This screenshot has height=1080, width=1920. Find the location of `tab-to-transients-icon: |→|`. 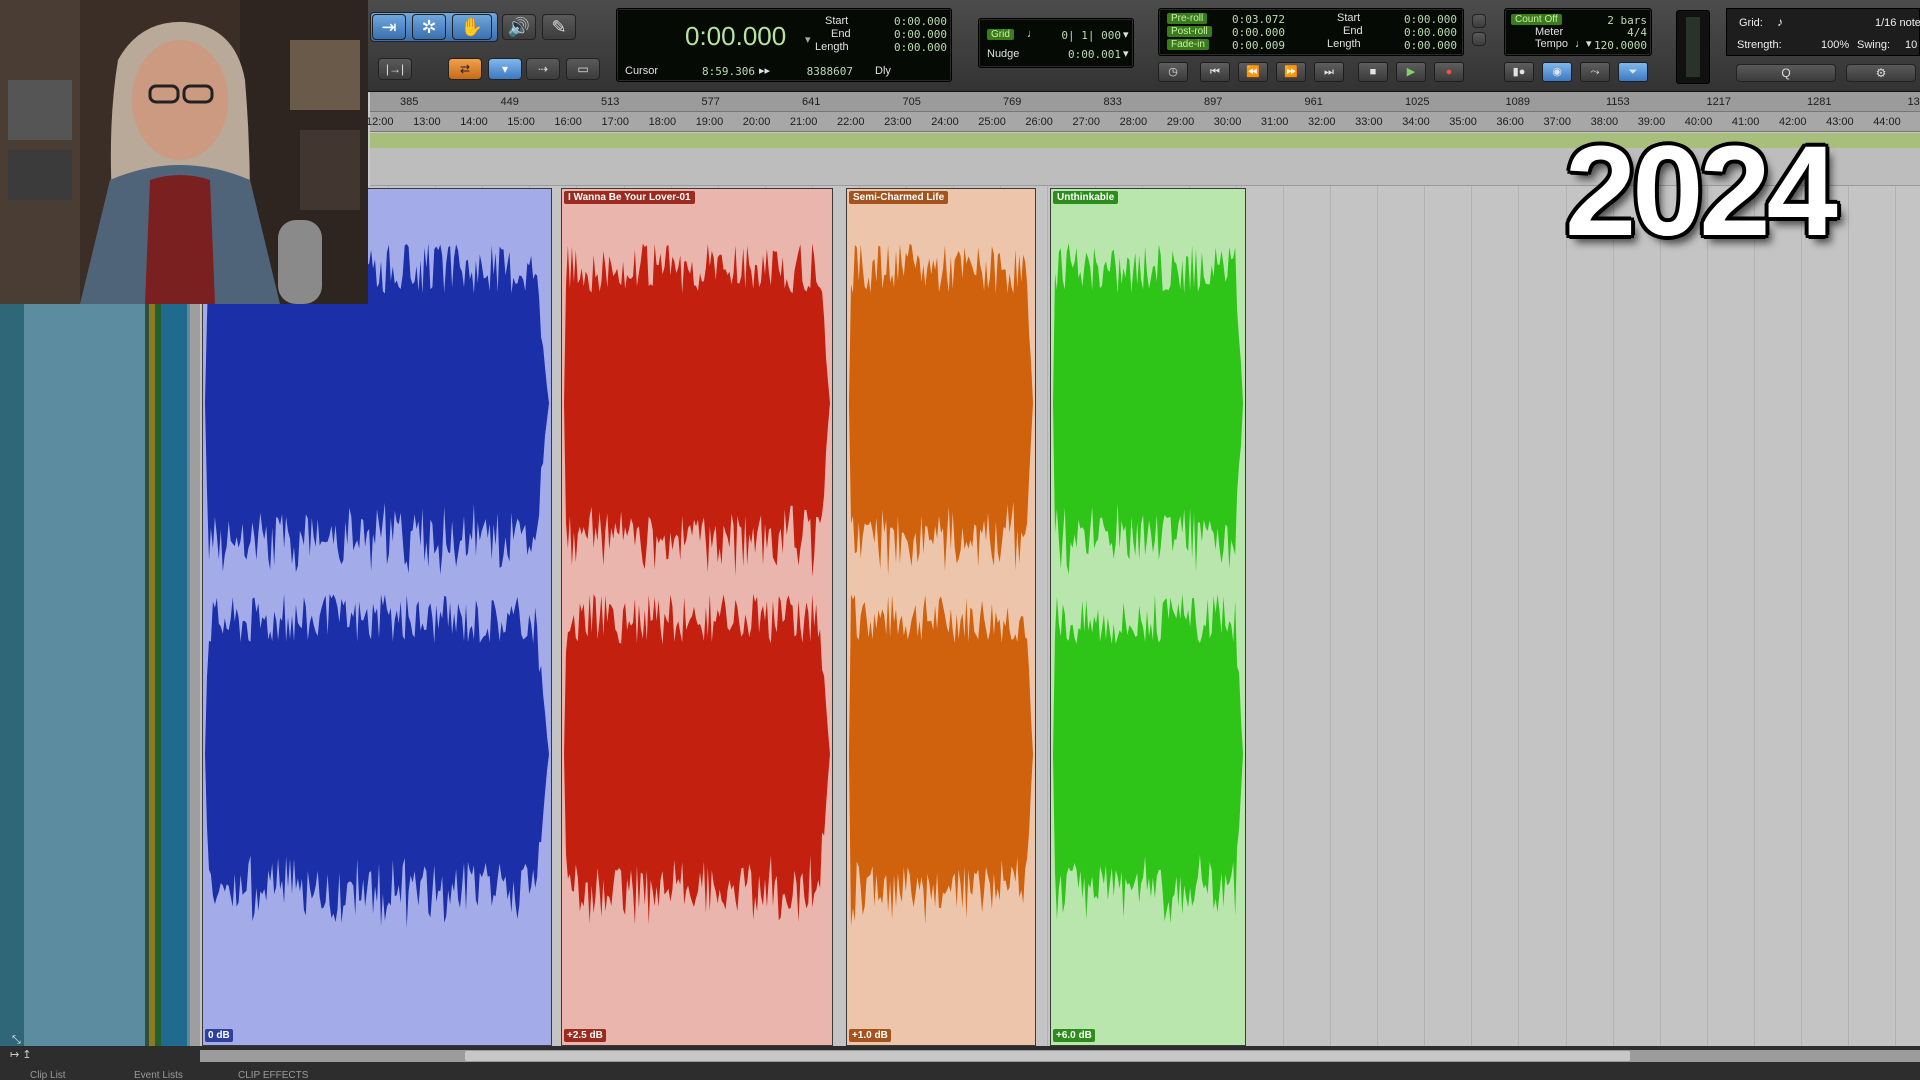

tab-to-transients-icon: |→| is located at coordinates (395, 69).